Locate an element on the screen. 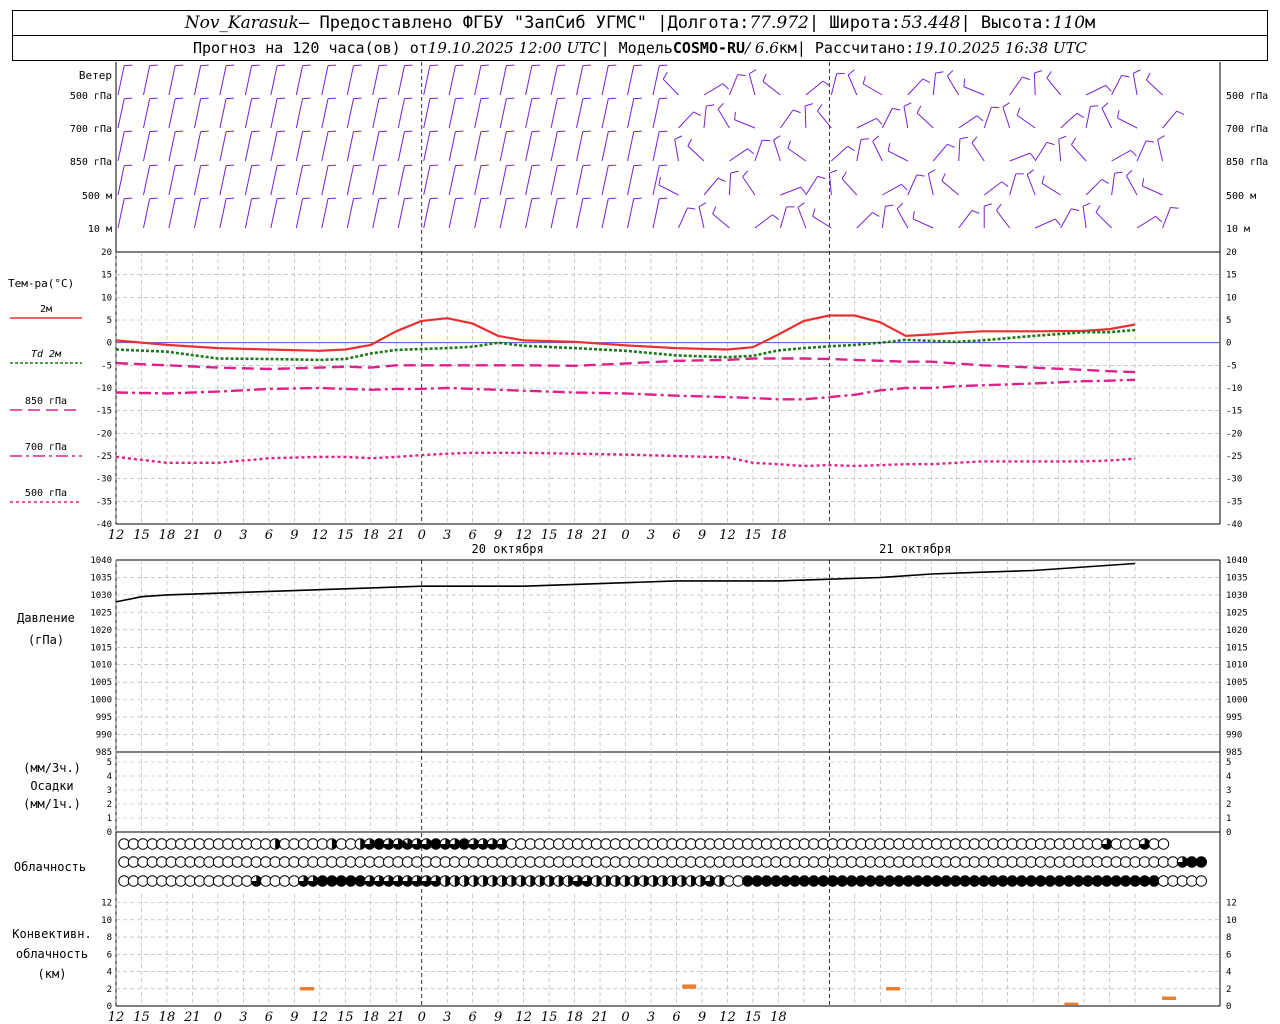  conv-xtick: 18 is located at coordinates (167, 1017).